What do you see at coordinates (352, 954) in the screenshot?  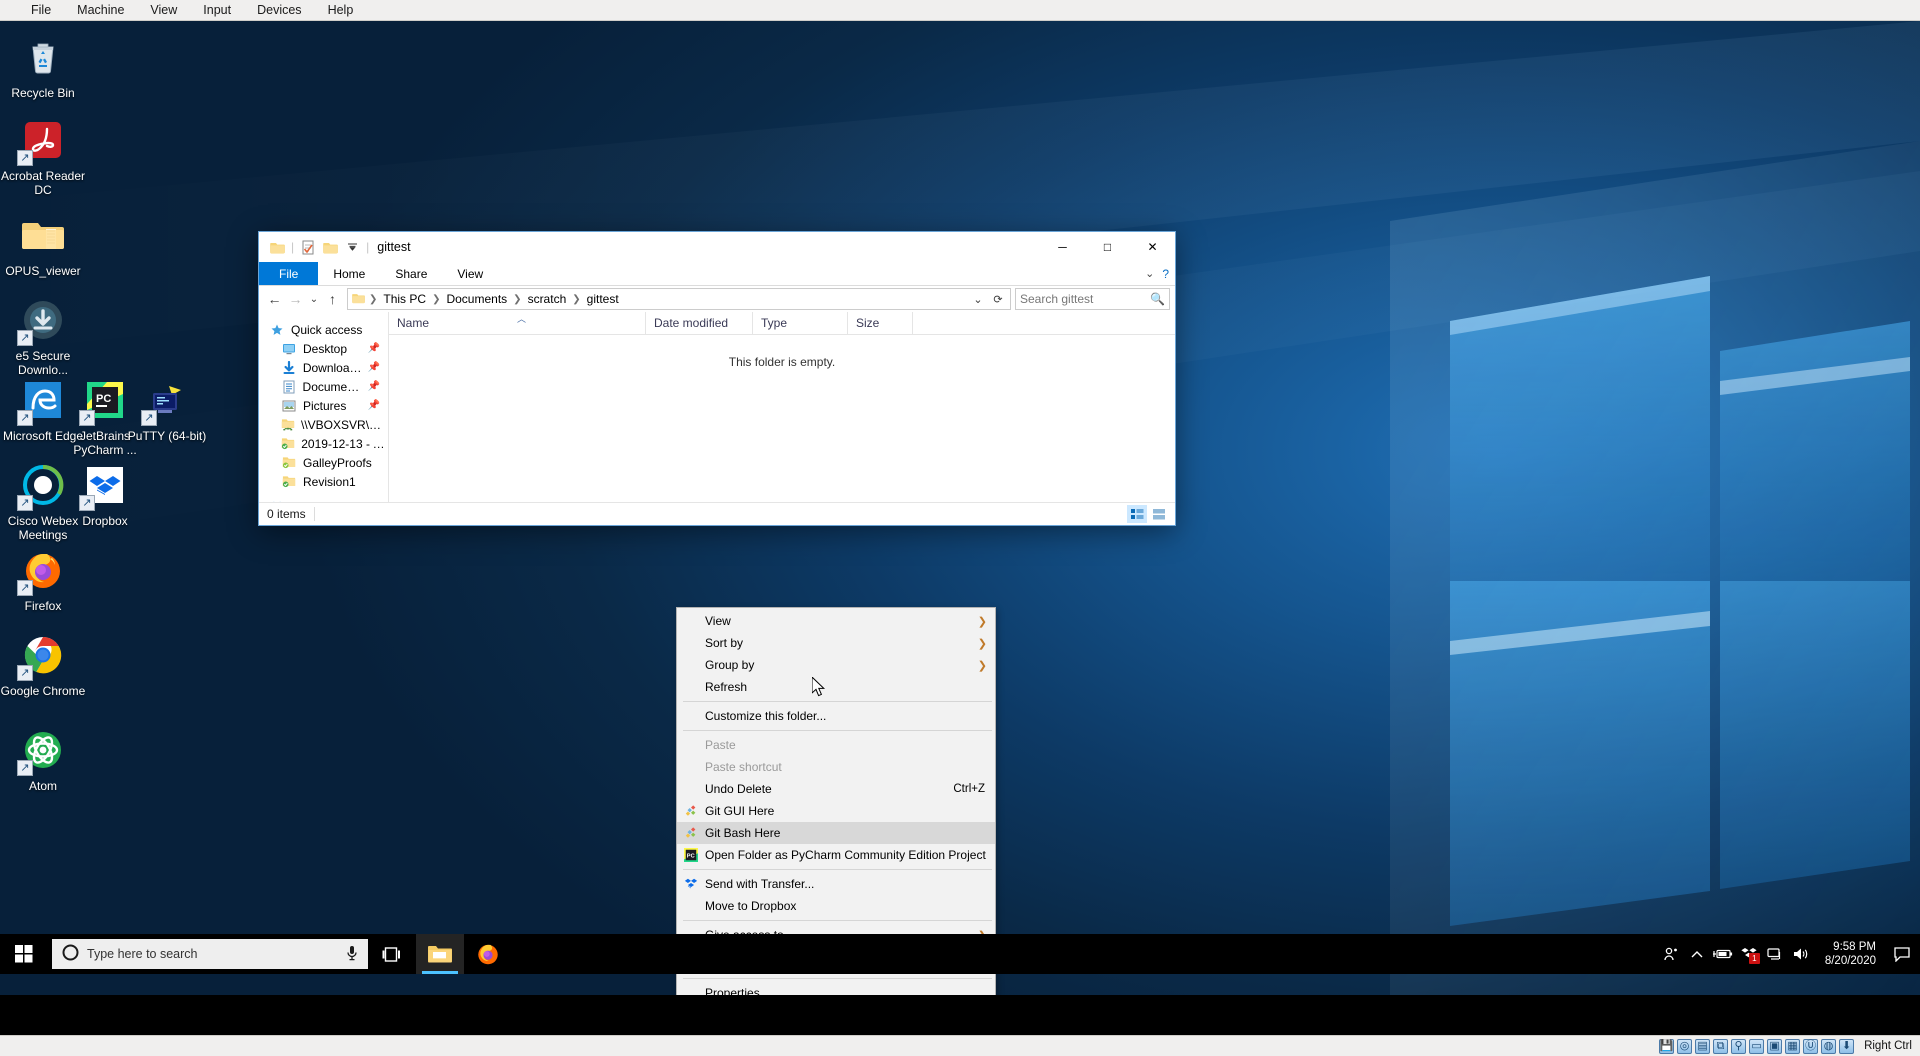 I see `microphone-icon` at bounding box center [352, 954].